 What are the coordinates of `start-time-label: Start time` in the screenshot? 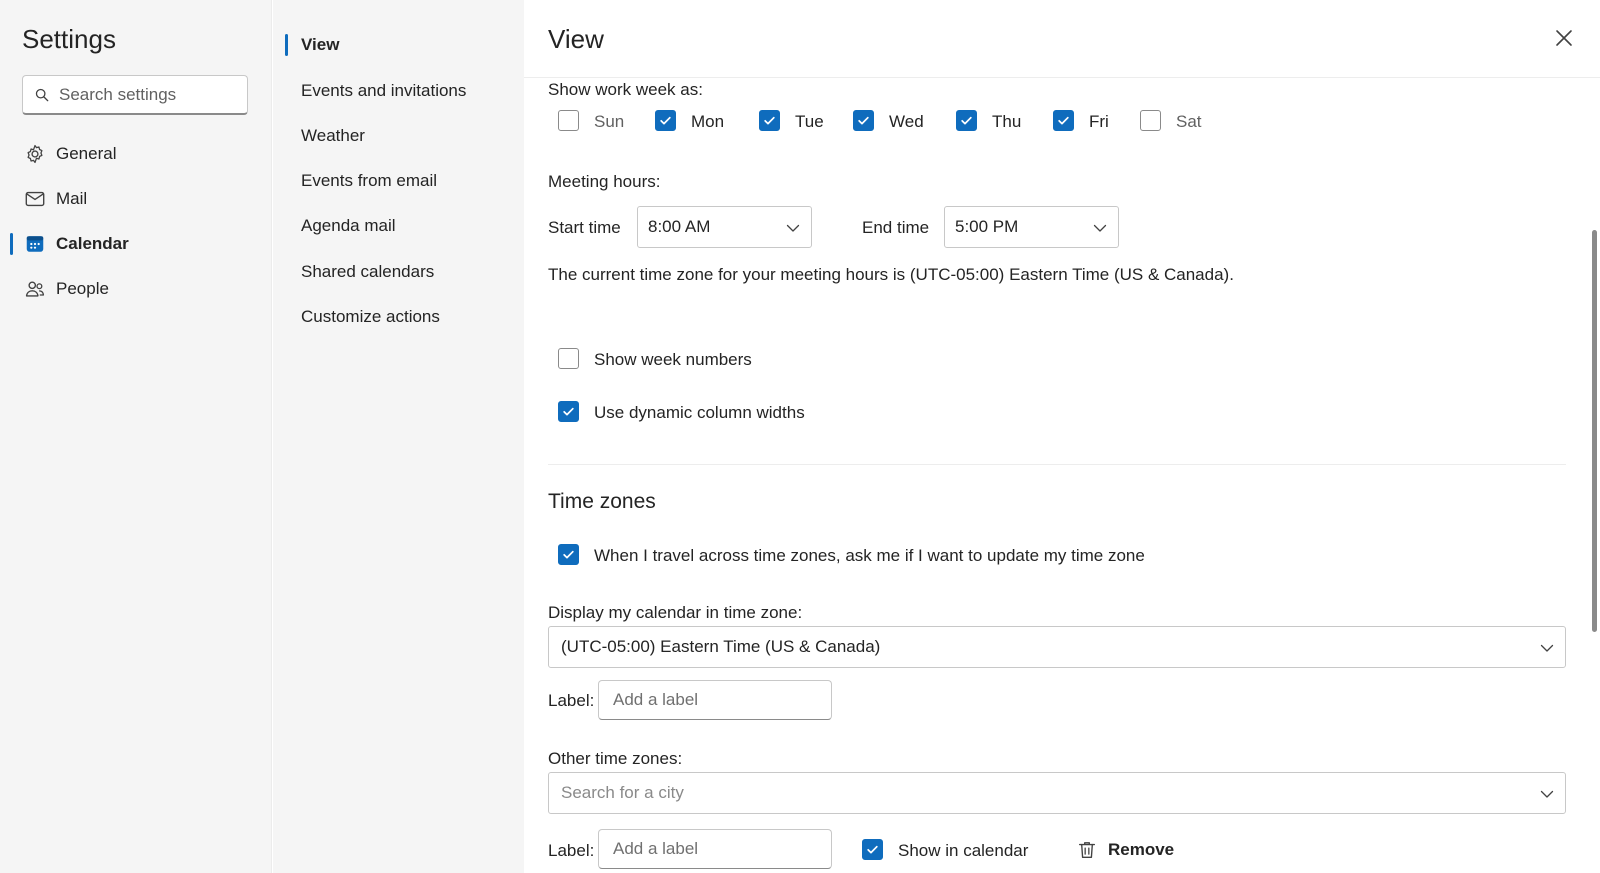 It's located at (584, 227).